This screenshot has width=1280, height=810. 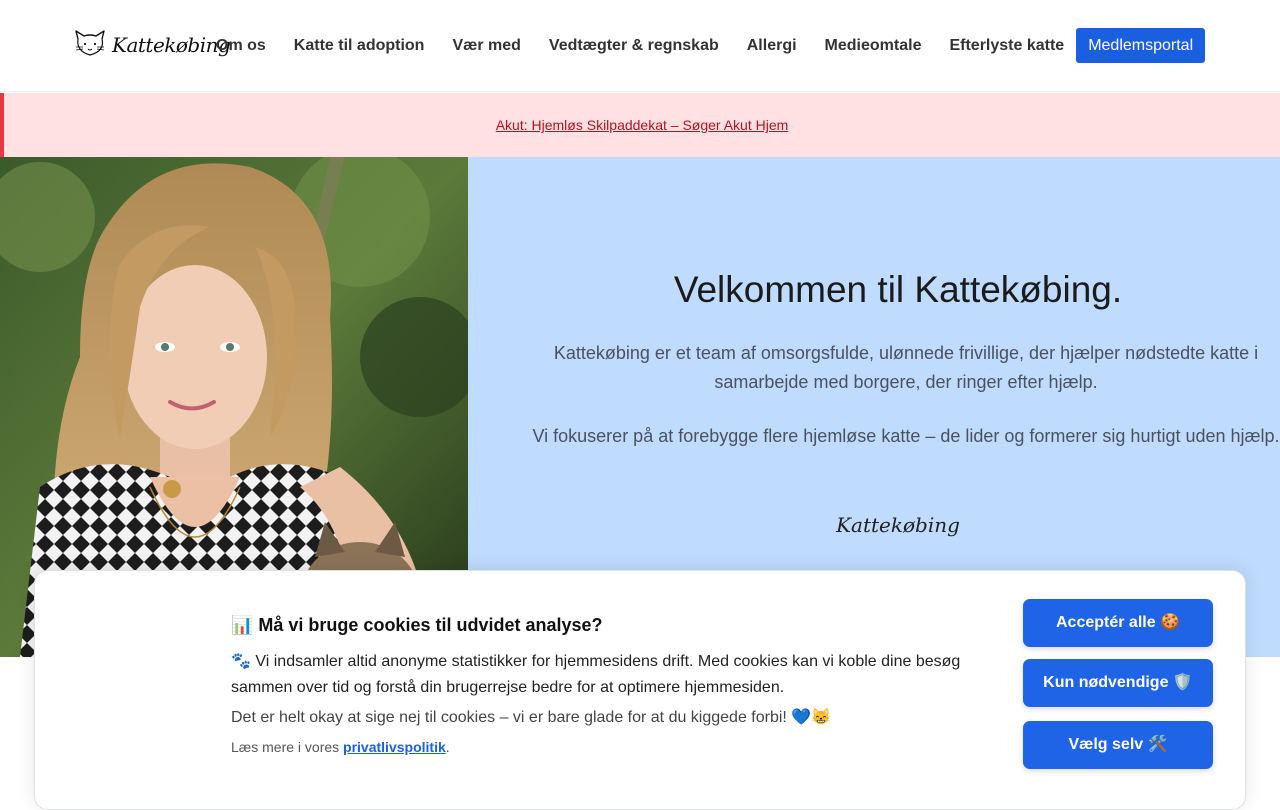 I want to click on cat-logo-icon, so click(x=90, y=43).